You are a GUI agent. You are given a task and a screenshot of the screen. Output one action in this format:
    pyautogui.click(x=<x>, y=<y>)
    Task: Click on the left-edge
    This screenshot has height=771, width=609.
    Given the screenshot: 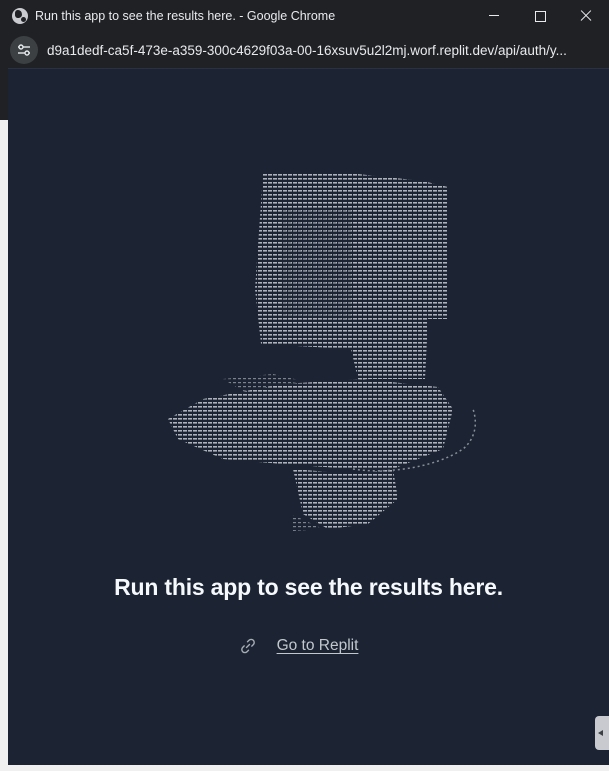 What is the action you would take?
    pyautogui.click(x=4, y=445)
    